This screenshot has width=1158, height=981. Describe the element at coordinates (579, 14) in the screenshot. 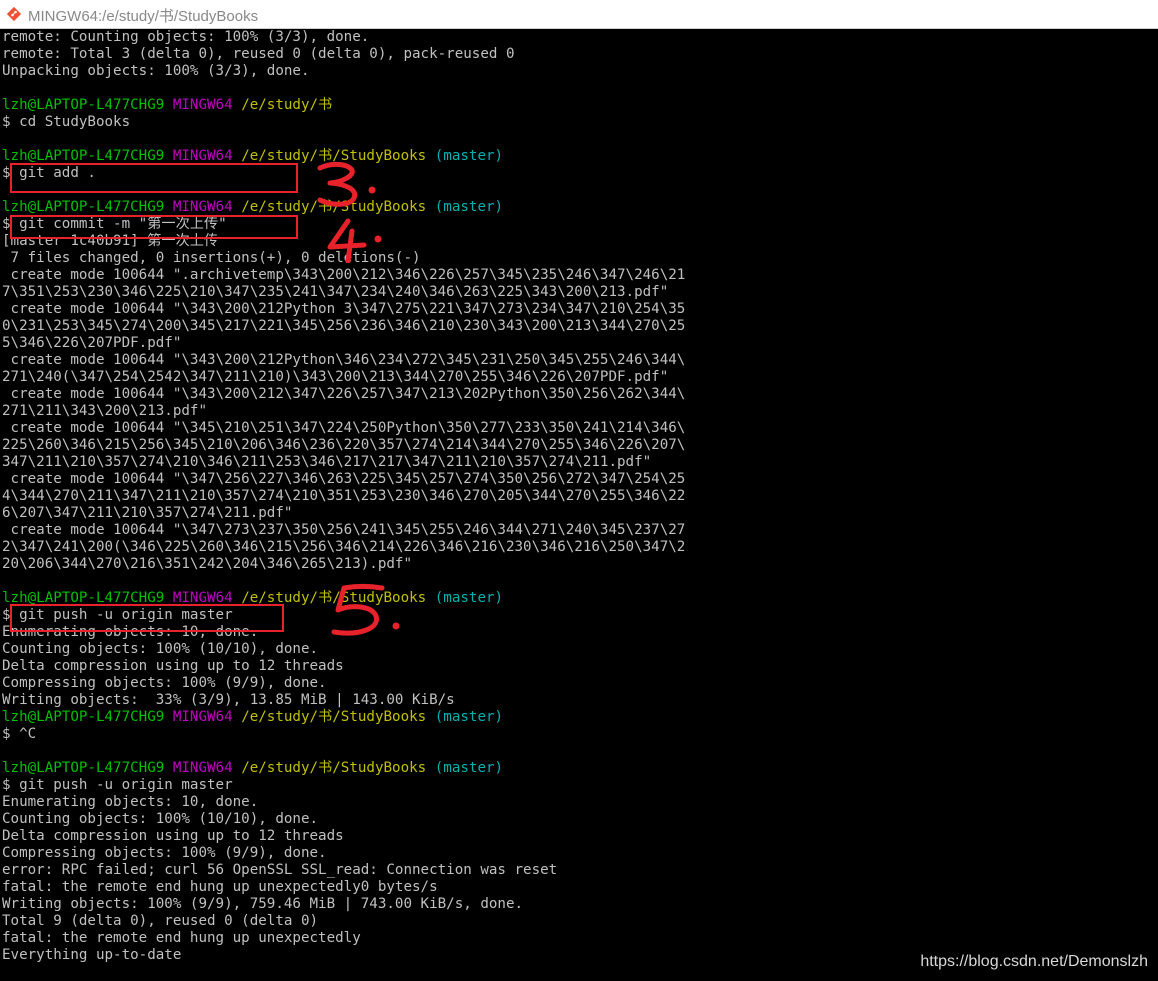

I see `title-bar: MINGW64:/e/study/书/StudyBooks` at that location.